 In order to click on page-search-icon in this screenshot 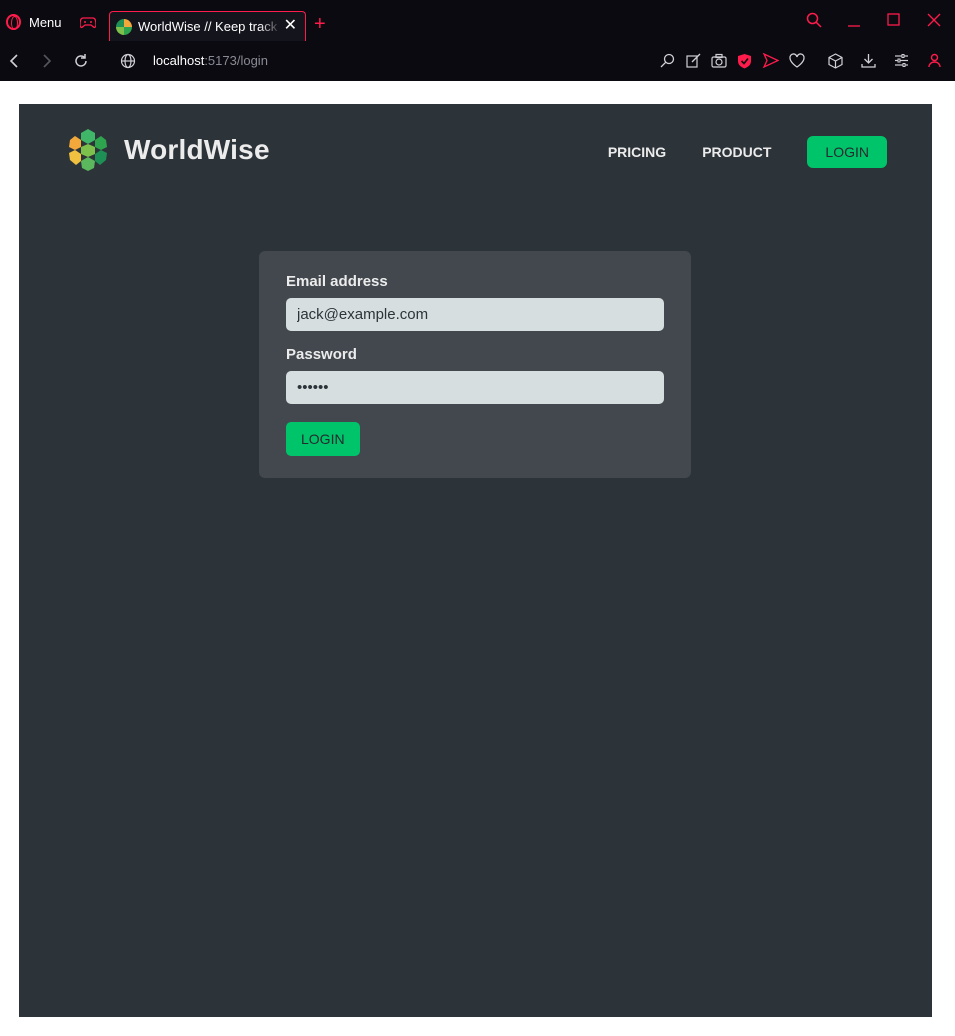, I will do `click(667, 60)`.